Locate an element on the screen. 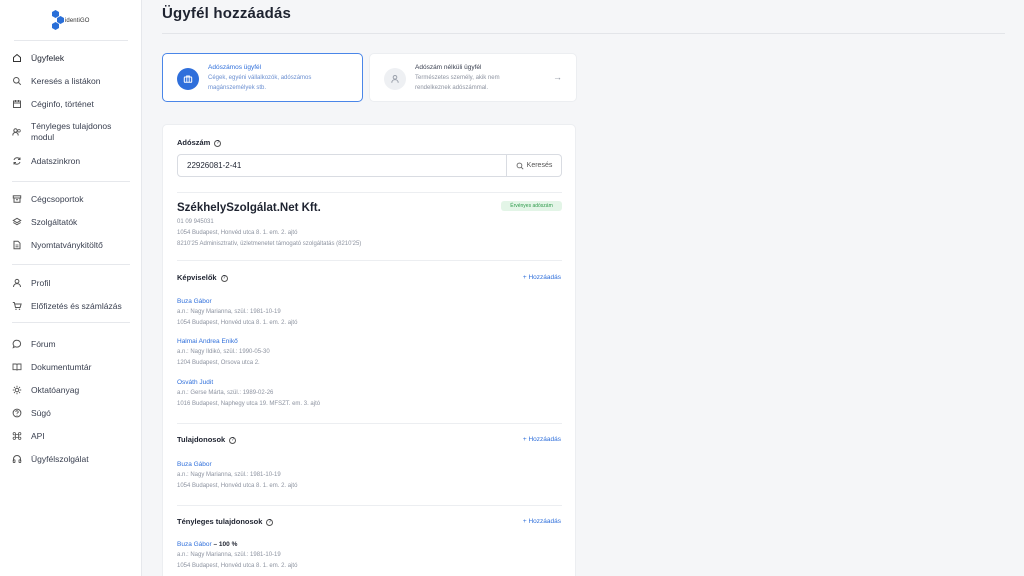  beneficial-owners-title-text: Tényleges tulajdonosok is located at coordinates (220, 521).